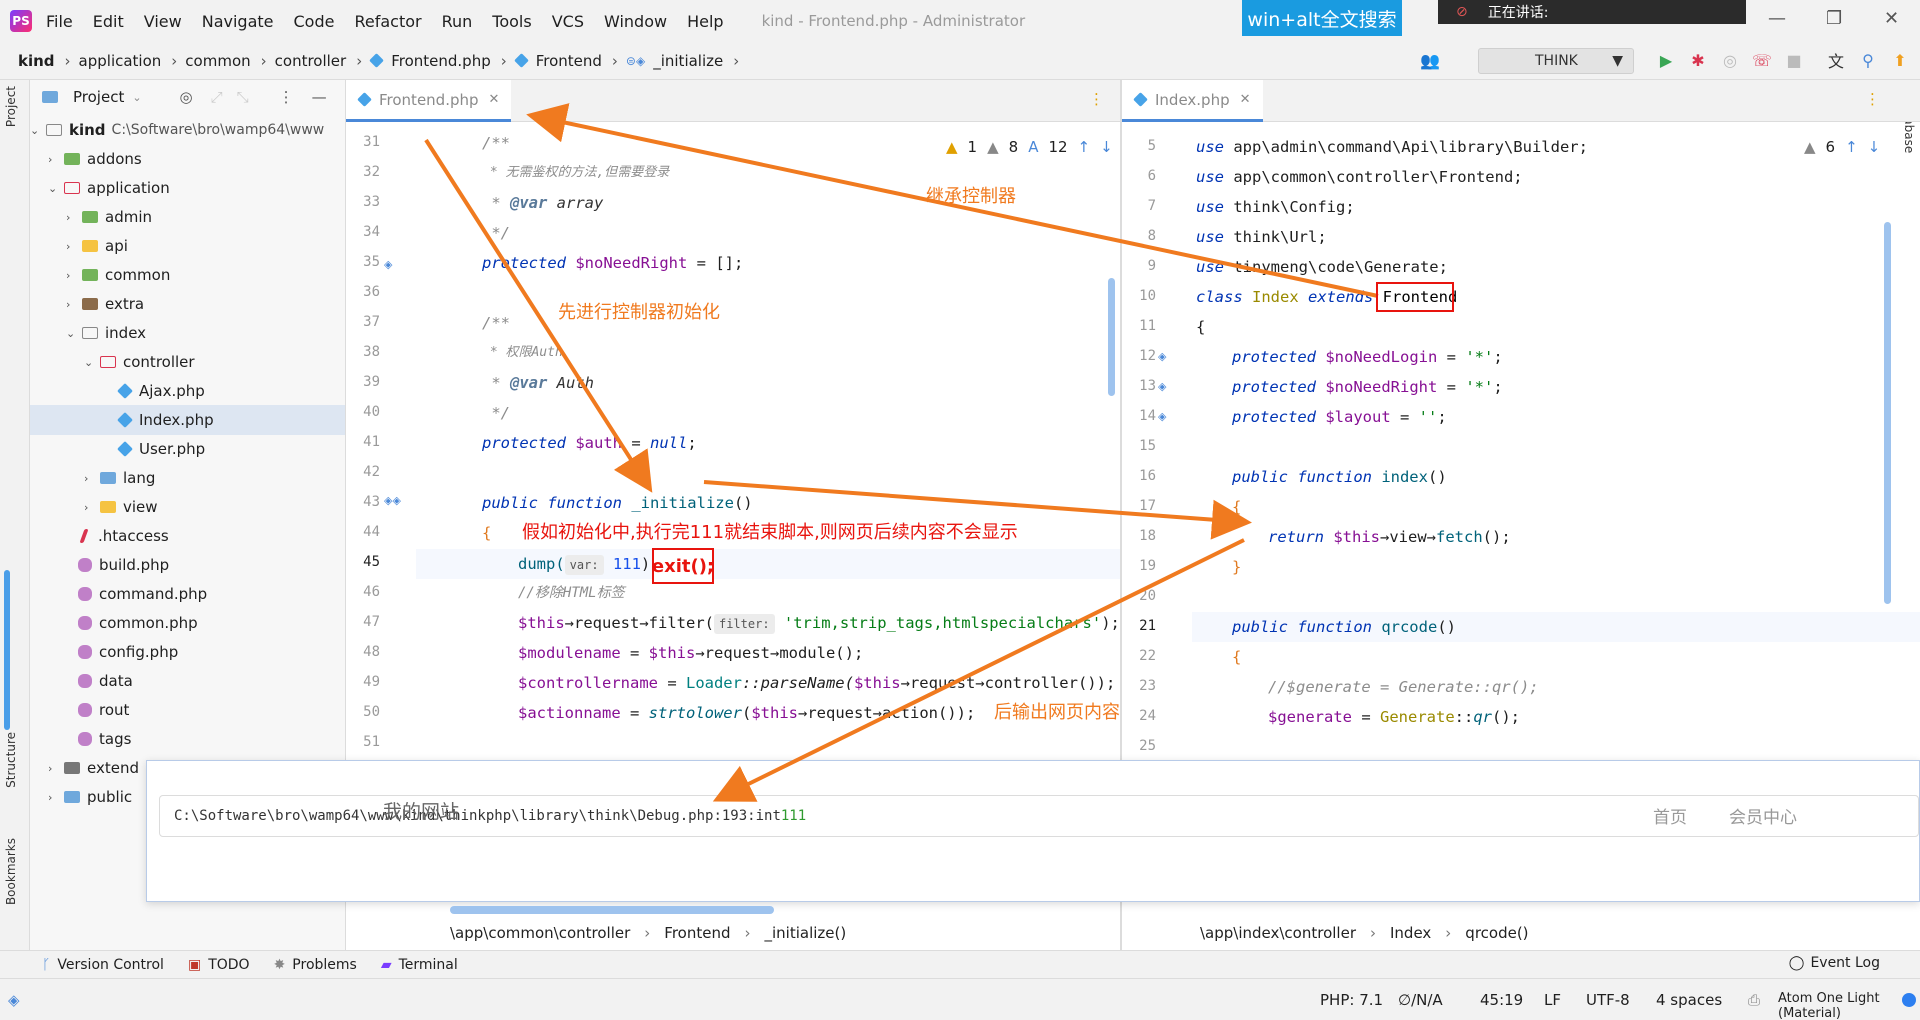 The width and height of the screenshot is (1920, 1020). Describe the element at coordinates (387, 21) in the screenshot. I see `menu-refactor: Refactor` at that location.